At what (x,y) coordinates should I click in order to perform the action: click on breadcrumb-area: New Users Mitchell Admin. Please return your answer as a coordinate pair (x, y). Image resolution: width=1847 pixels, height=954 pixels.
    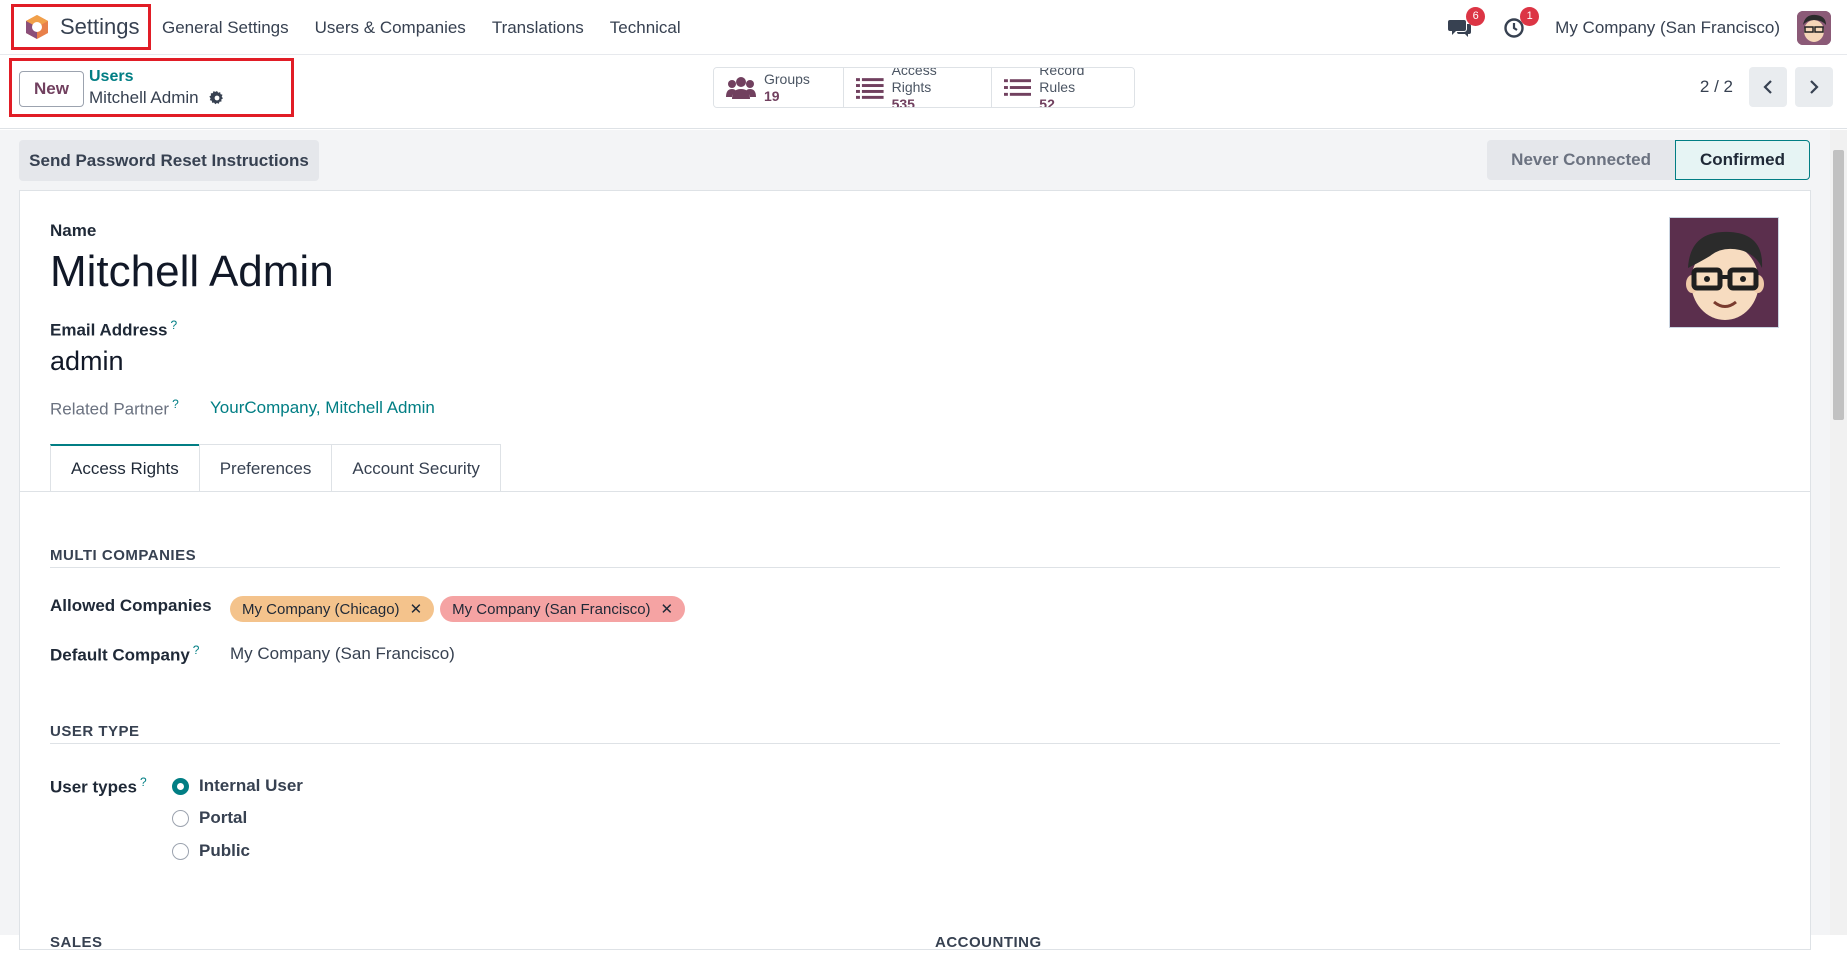
    Looking at the image, I should click on (151, 87).